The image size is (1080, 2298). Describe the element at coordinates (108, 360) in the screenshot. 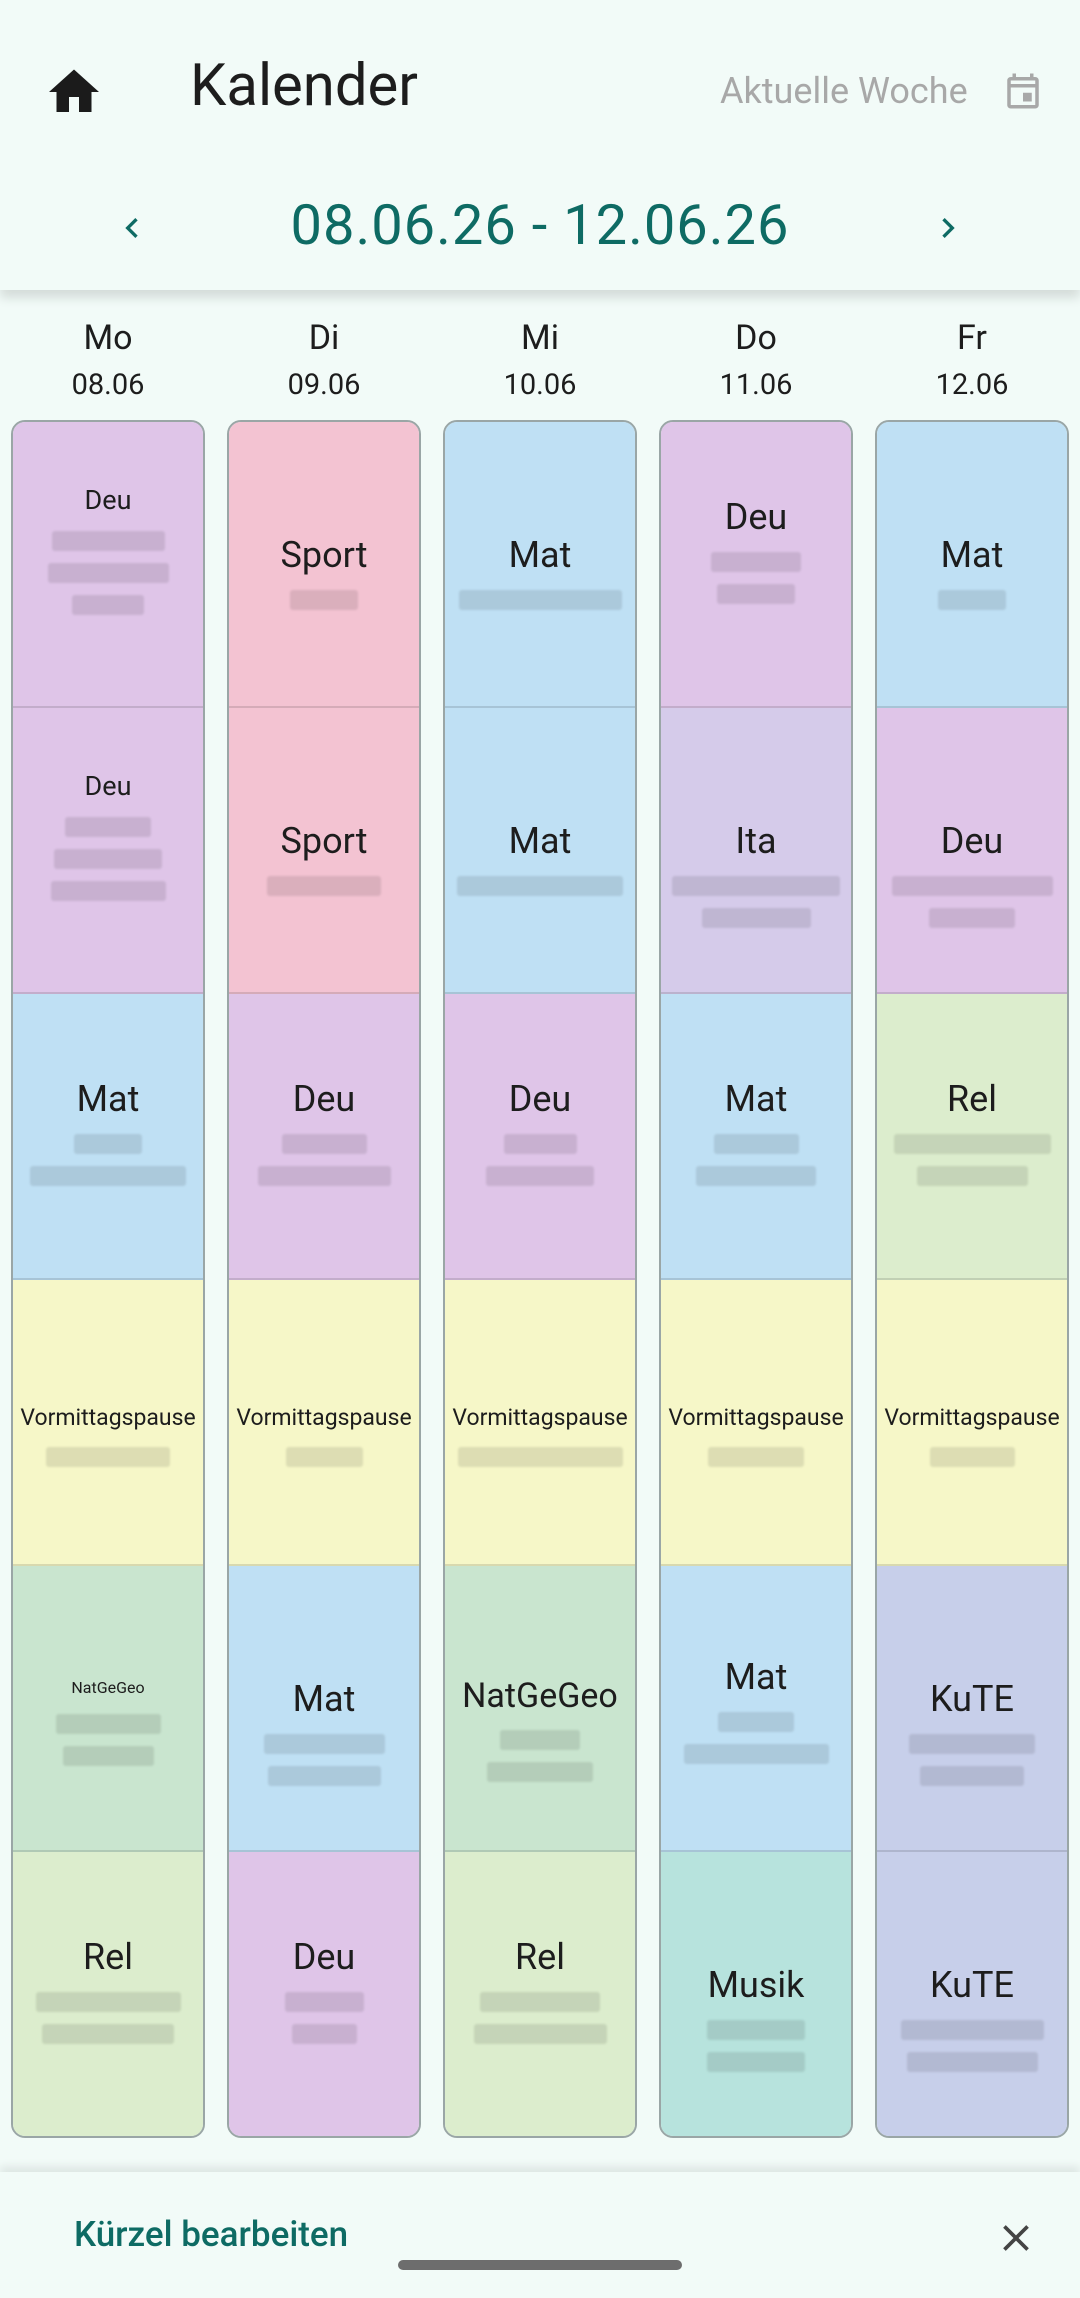

I see `day-header: Mo 08.06` at that location.